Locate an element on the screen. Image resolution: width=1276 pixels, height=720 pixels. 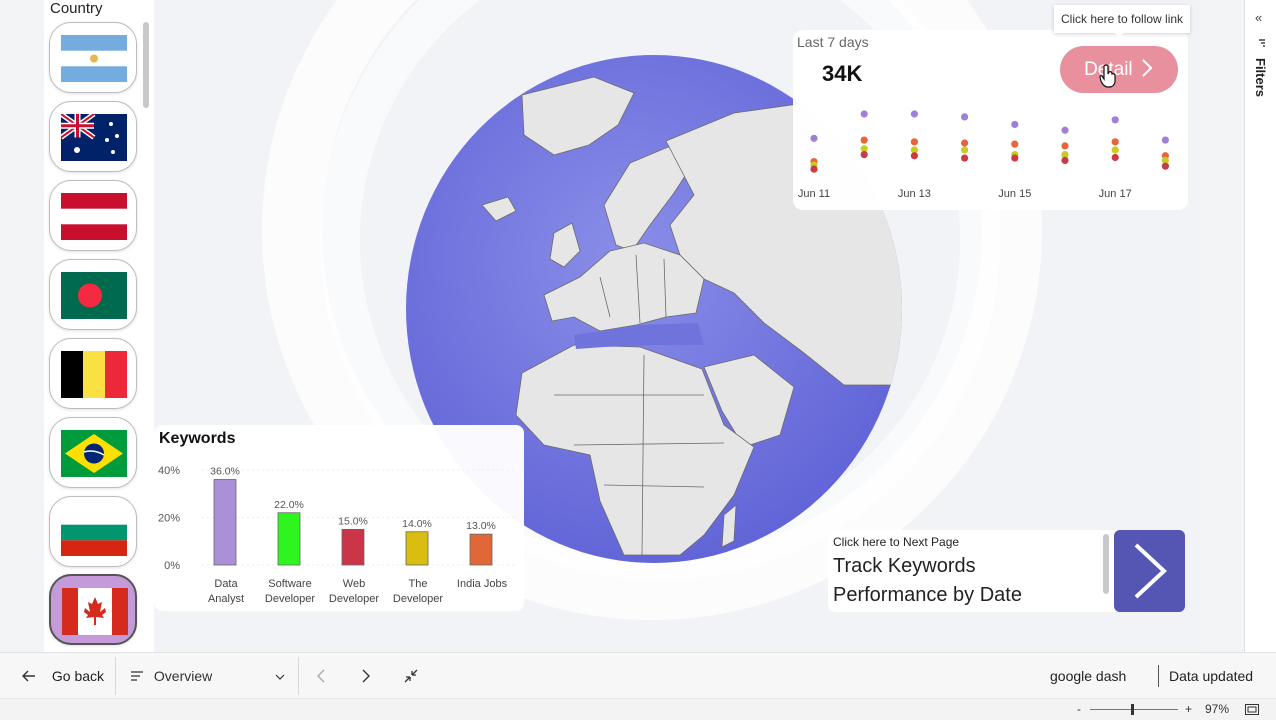
arrow-left-icon is located at coordinates (28, 676).